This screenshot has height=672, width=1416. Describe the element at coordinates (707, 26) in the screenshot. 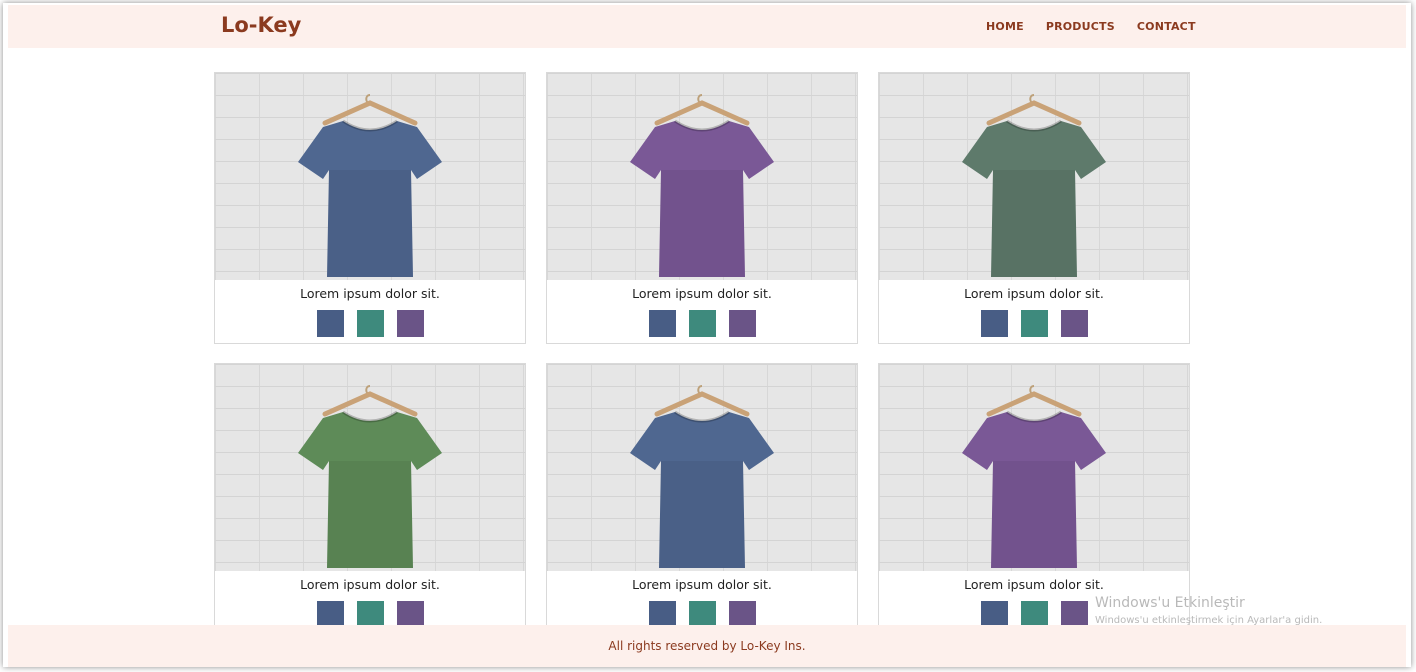

I see `navbar: Lo-Key HOME PRODUCTS CONTACT` at that location.